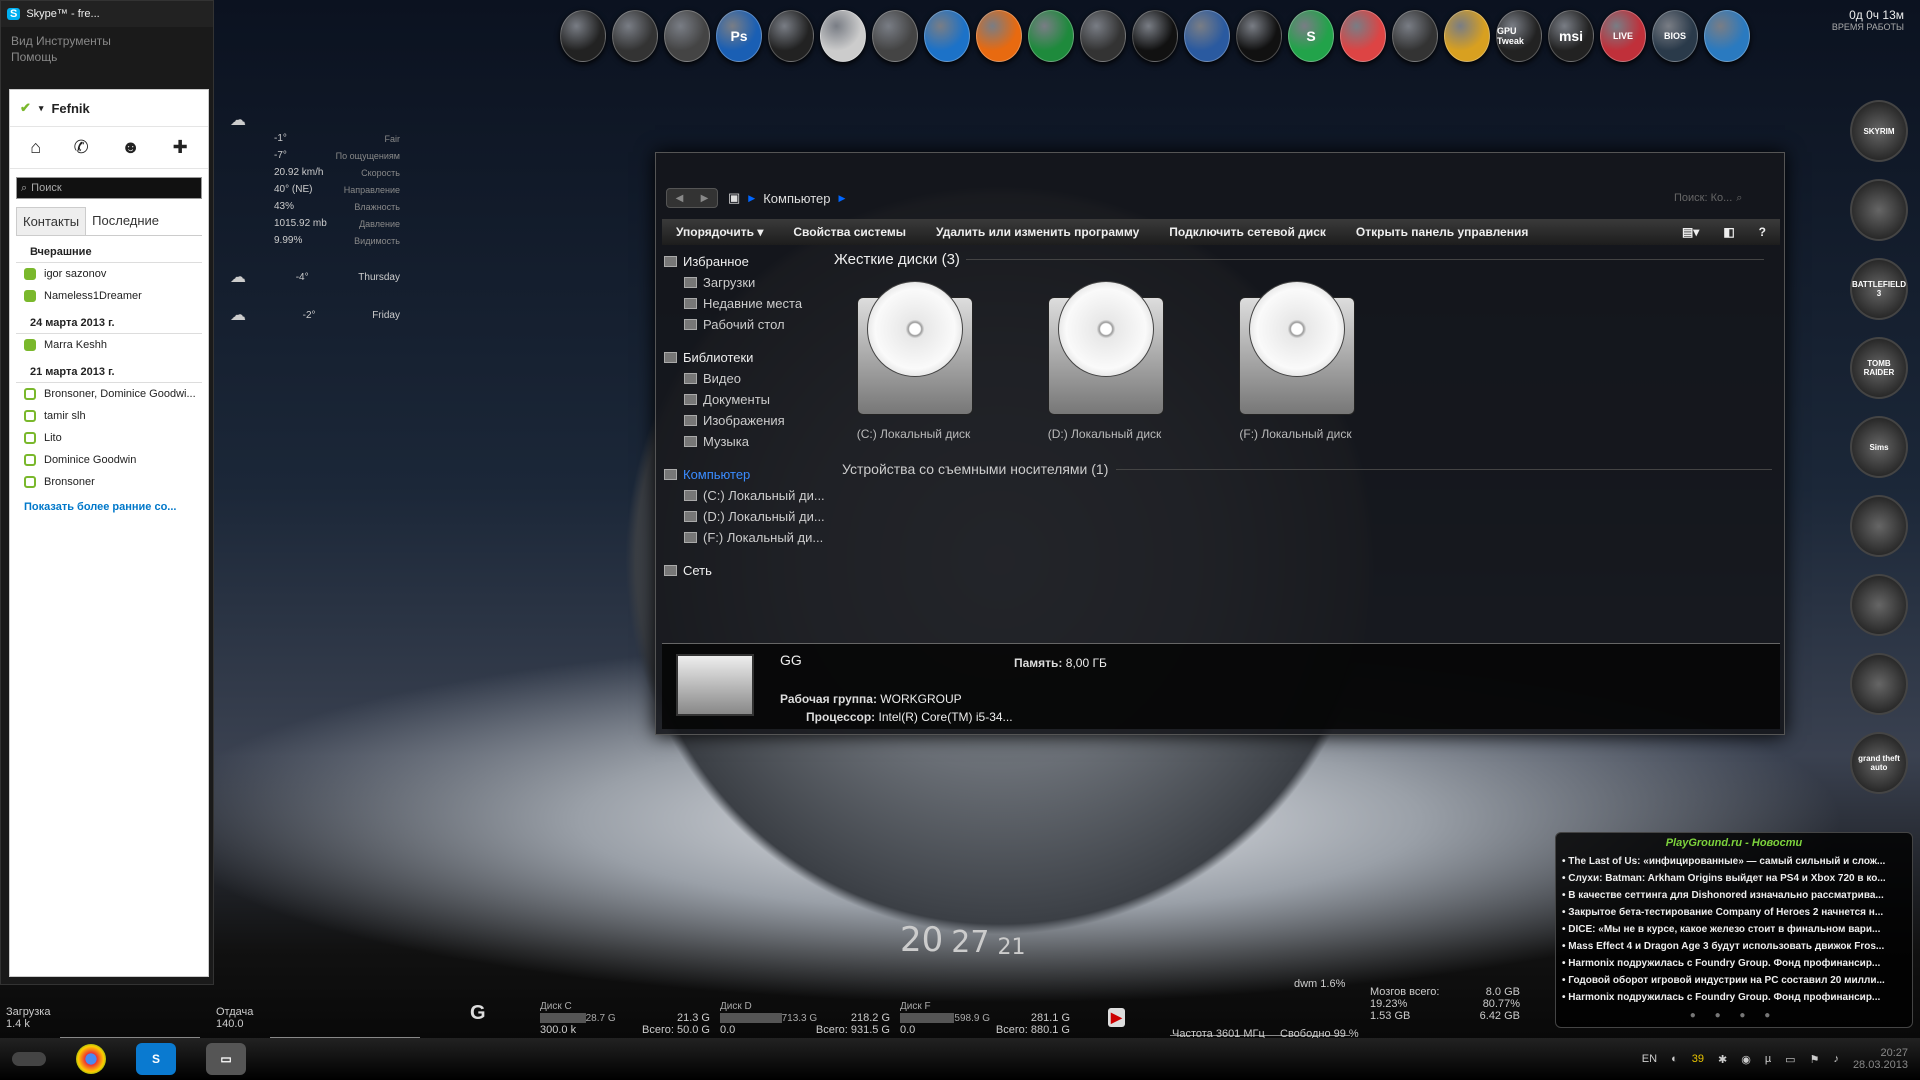 Image resolution: width=1920 pixels, height=1080 pixels. What do you see at coordinates (109, 416) in the screenshot?
I see `contact-item: tamir slh` at bounding box center [109, 416].